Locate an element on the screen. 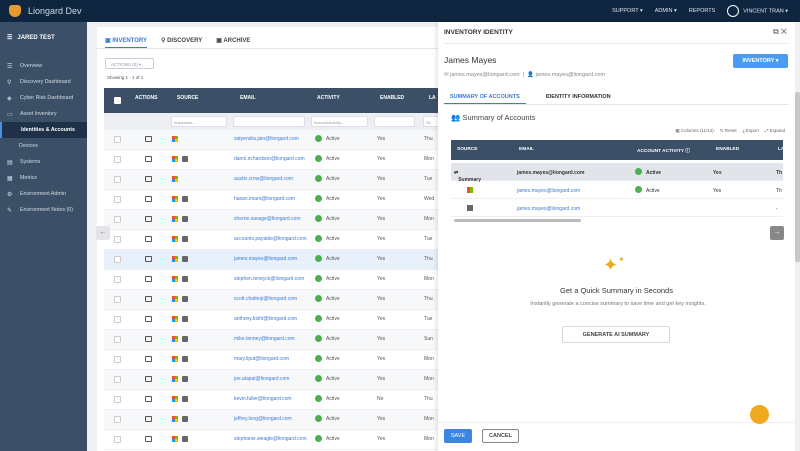 The height and width of the screenshot is (451, 800). table-row: mike.tenney@liongard.com Active Yes Sun is located at coordinates (271, 340).